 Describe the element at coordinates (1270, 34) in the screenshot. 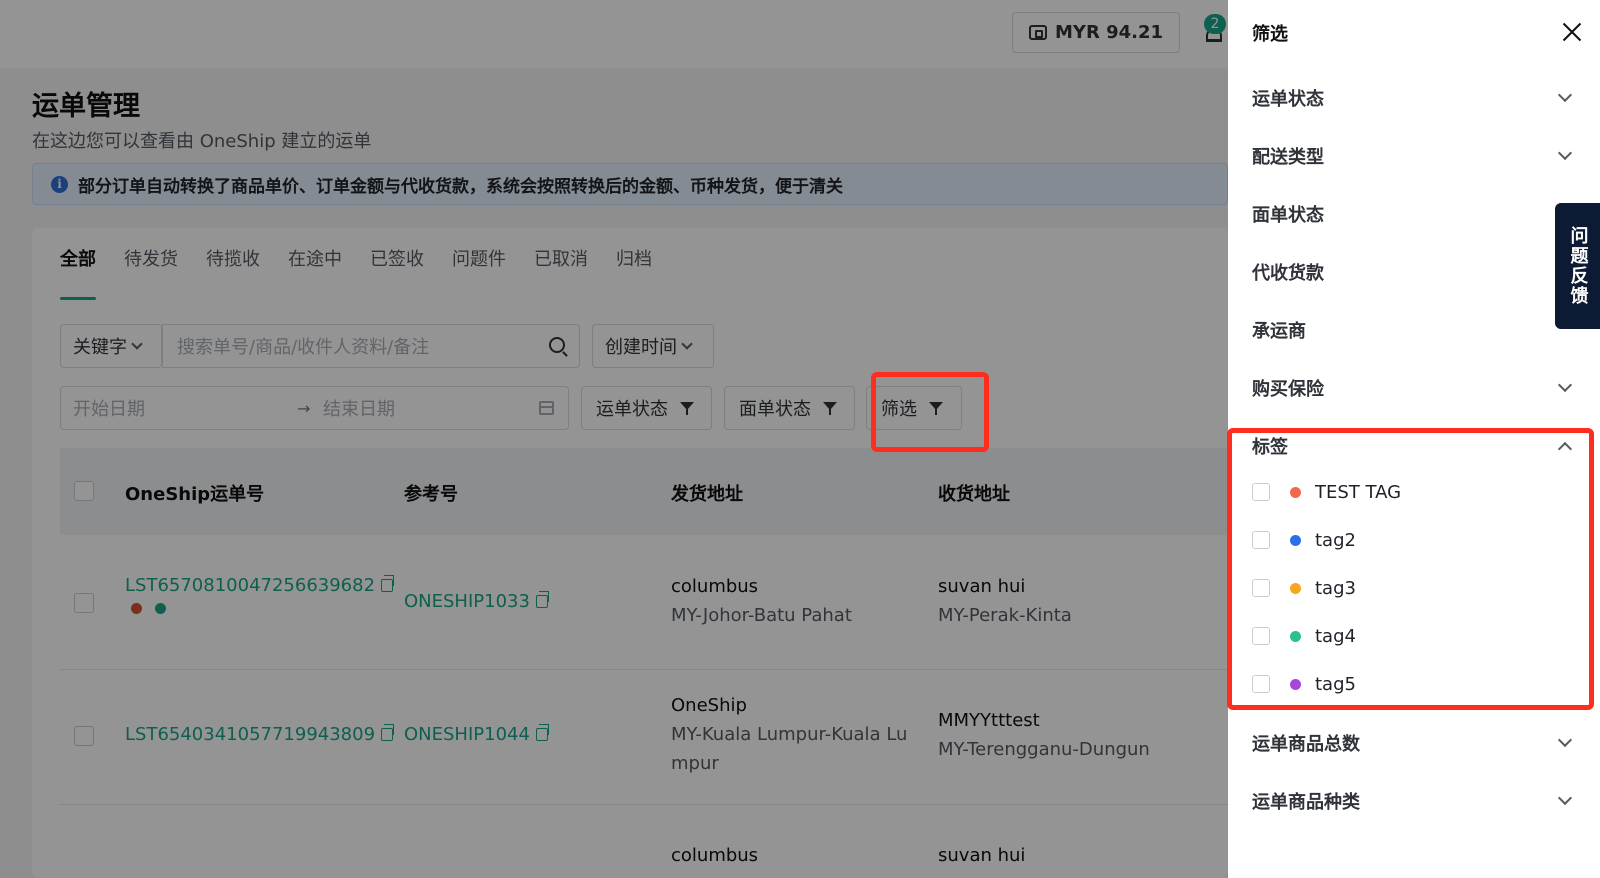

I see `drawer-title: 筛选` at that location.